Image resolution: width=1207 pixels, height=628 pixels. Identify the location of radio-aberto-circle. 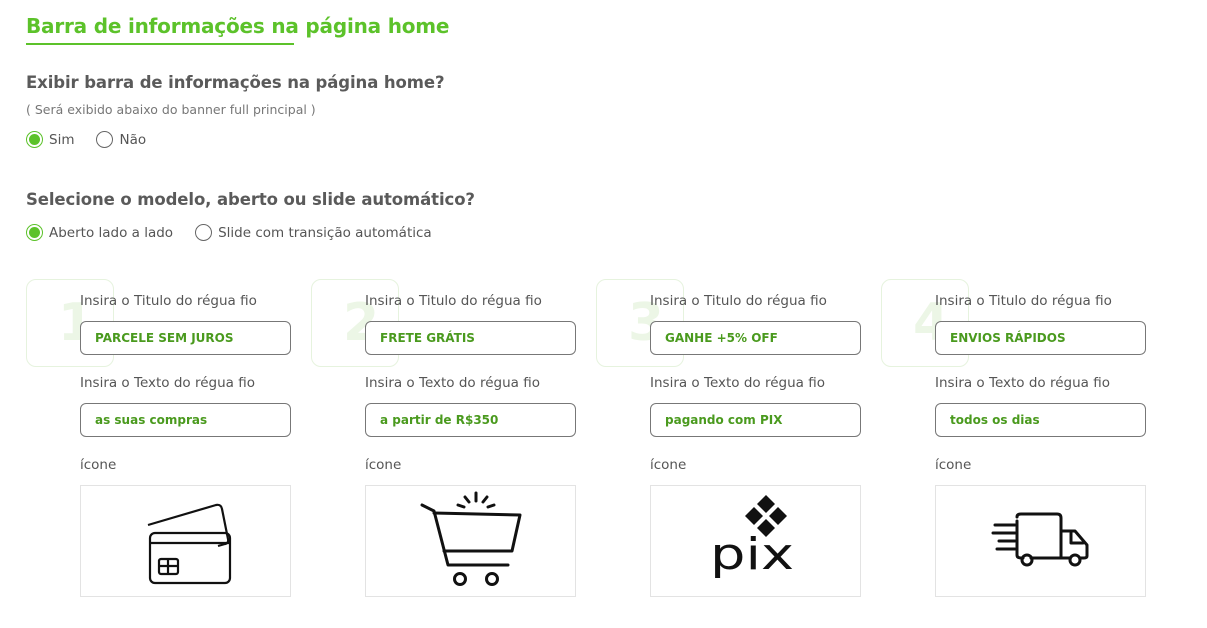
(34, 232).